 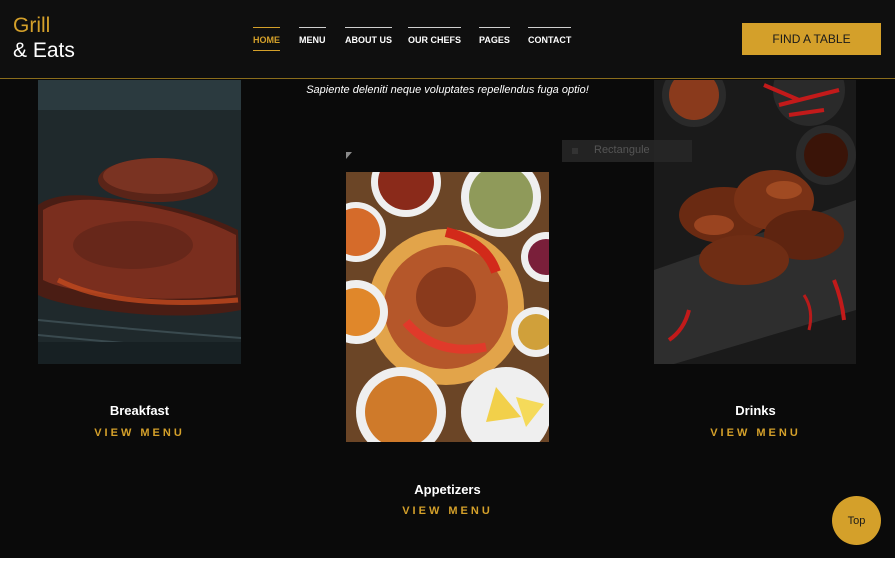 I want to click on nav-about-us: ABOUT US, so click(x=368, y=39).